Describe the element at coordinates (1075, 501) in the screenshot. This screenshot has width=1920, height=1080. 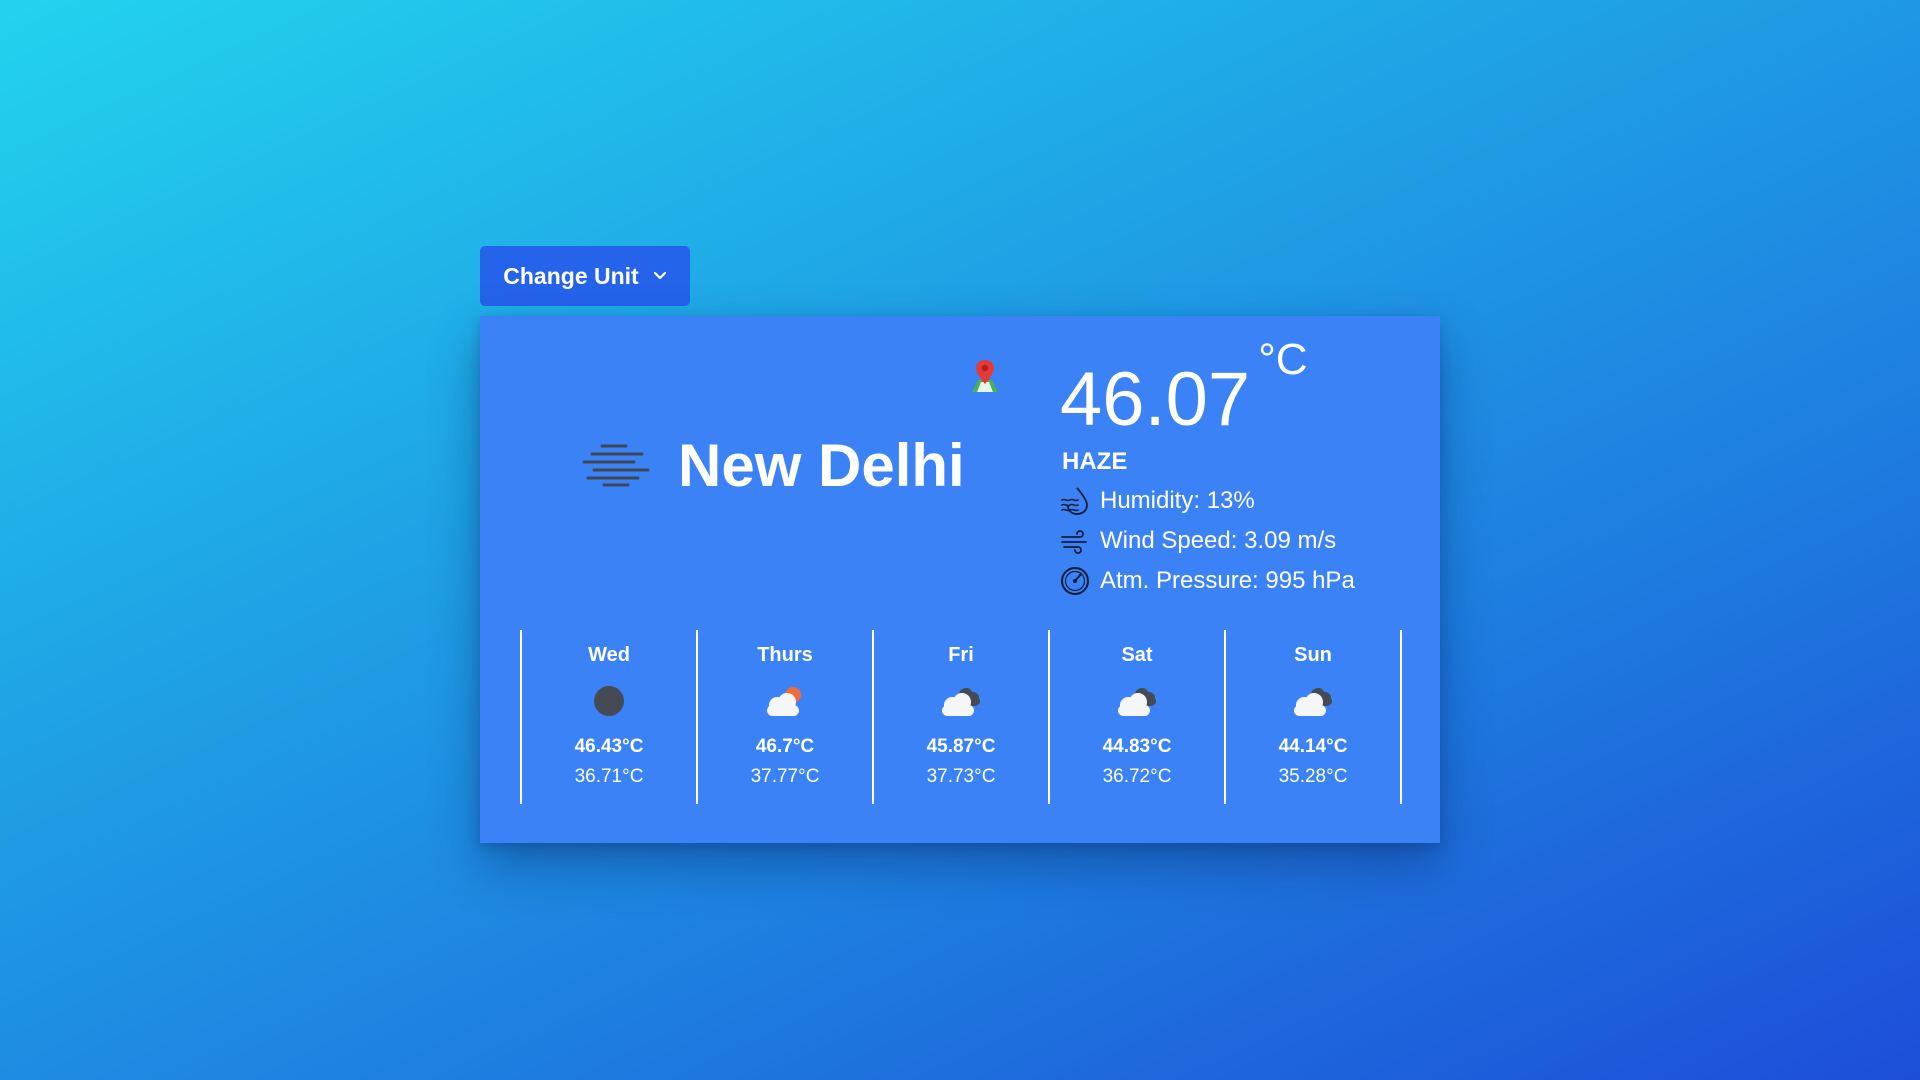
I see `humidity-icon` at that location.